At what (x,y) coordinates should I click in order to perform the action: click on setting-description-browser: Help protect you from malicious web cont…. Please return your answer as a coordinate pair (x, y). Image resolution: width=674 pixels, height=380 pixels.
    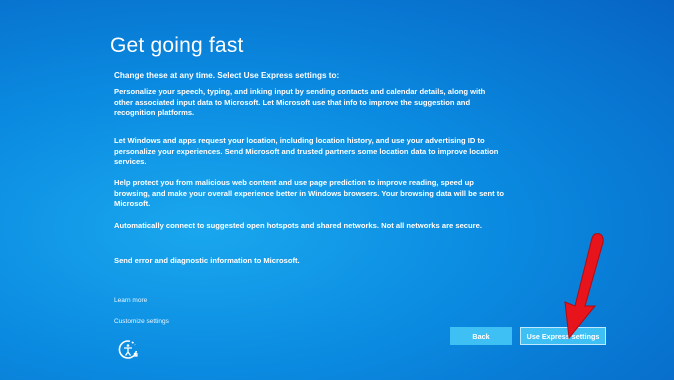
    Looking at the image, I should click on (309, 193).